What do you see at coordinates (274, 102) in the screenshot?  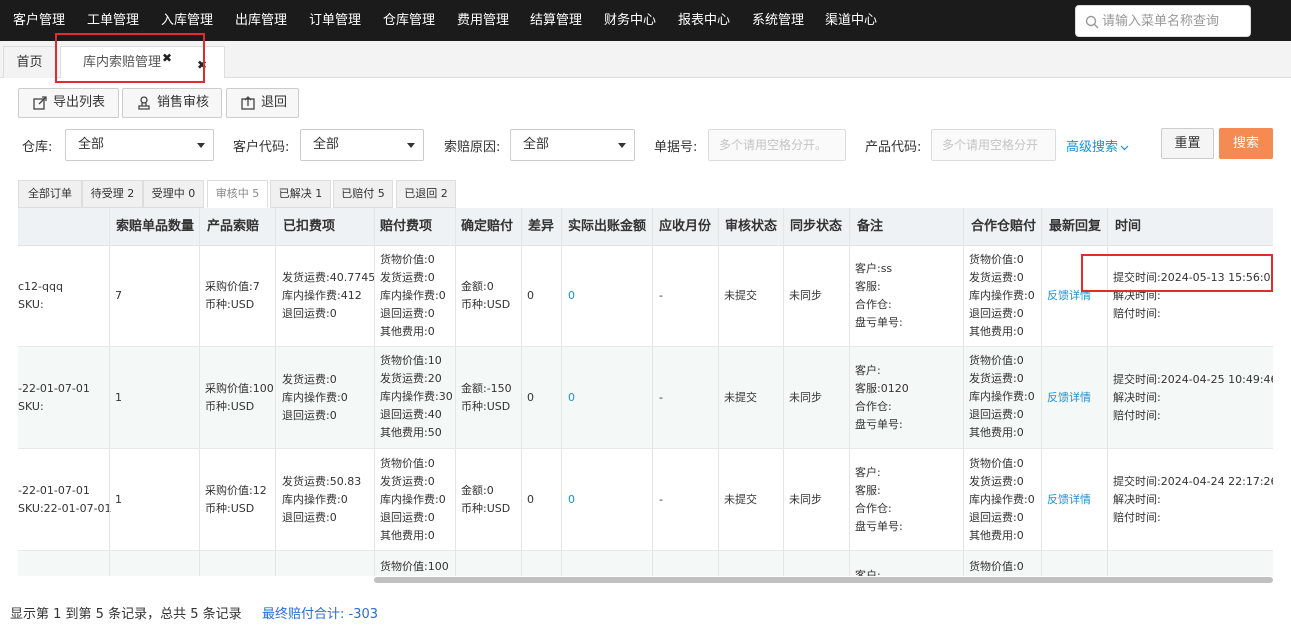 I see `return-label: 退回` at bounding box center [274, 102].